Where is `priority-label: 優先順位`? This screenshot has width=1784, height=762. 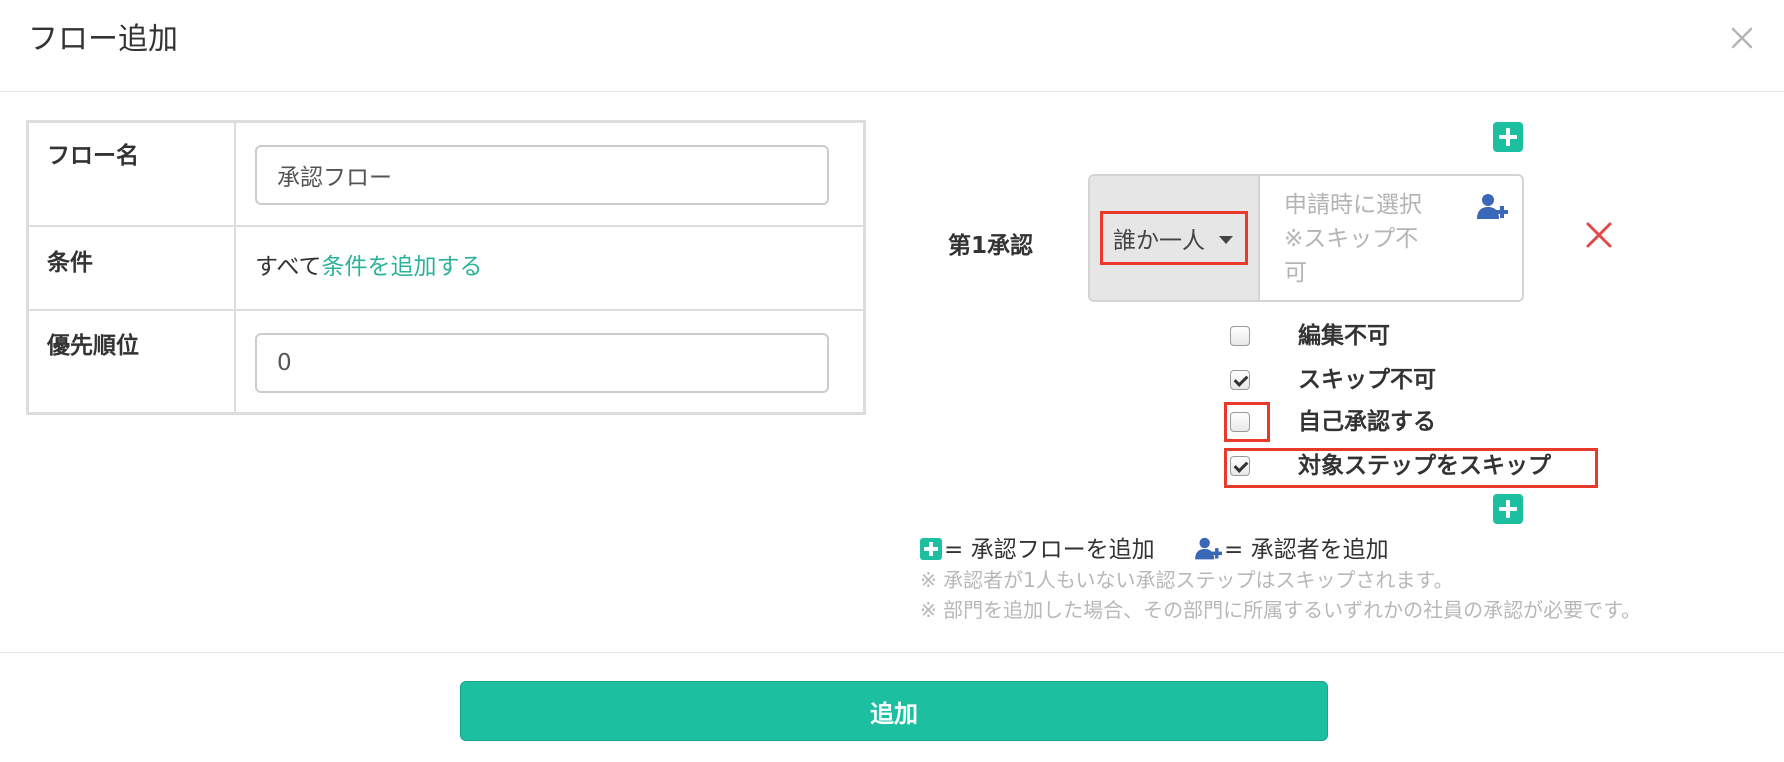
priority-label: 優先順位 is located at coordinates (132, 361).